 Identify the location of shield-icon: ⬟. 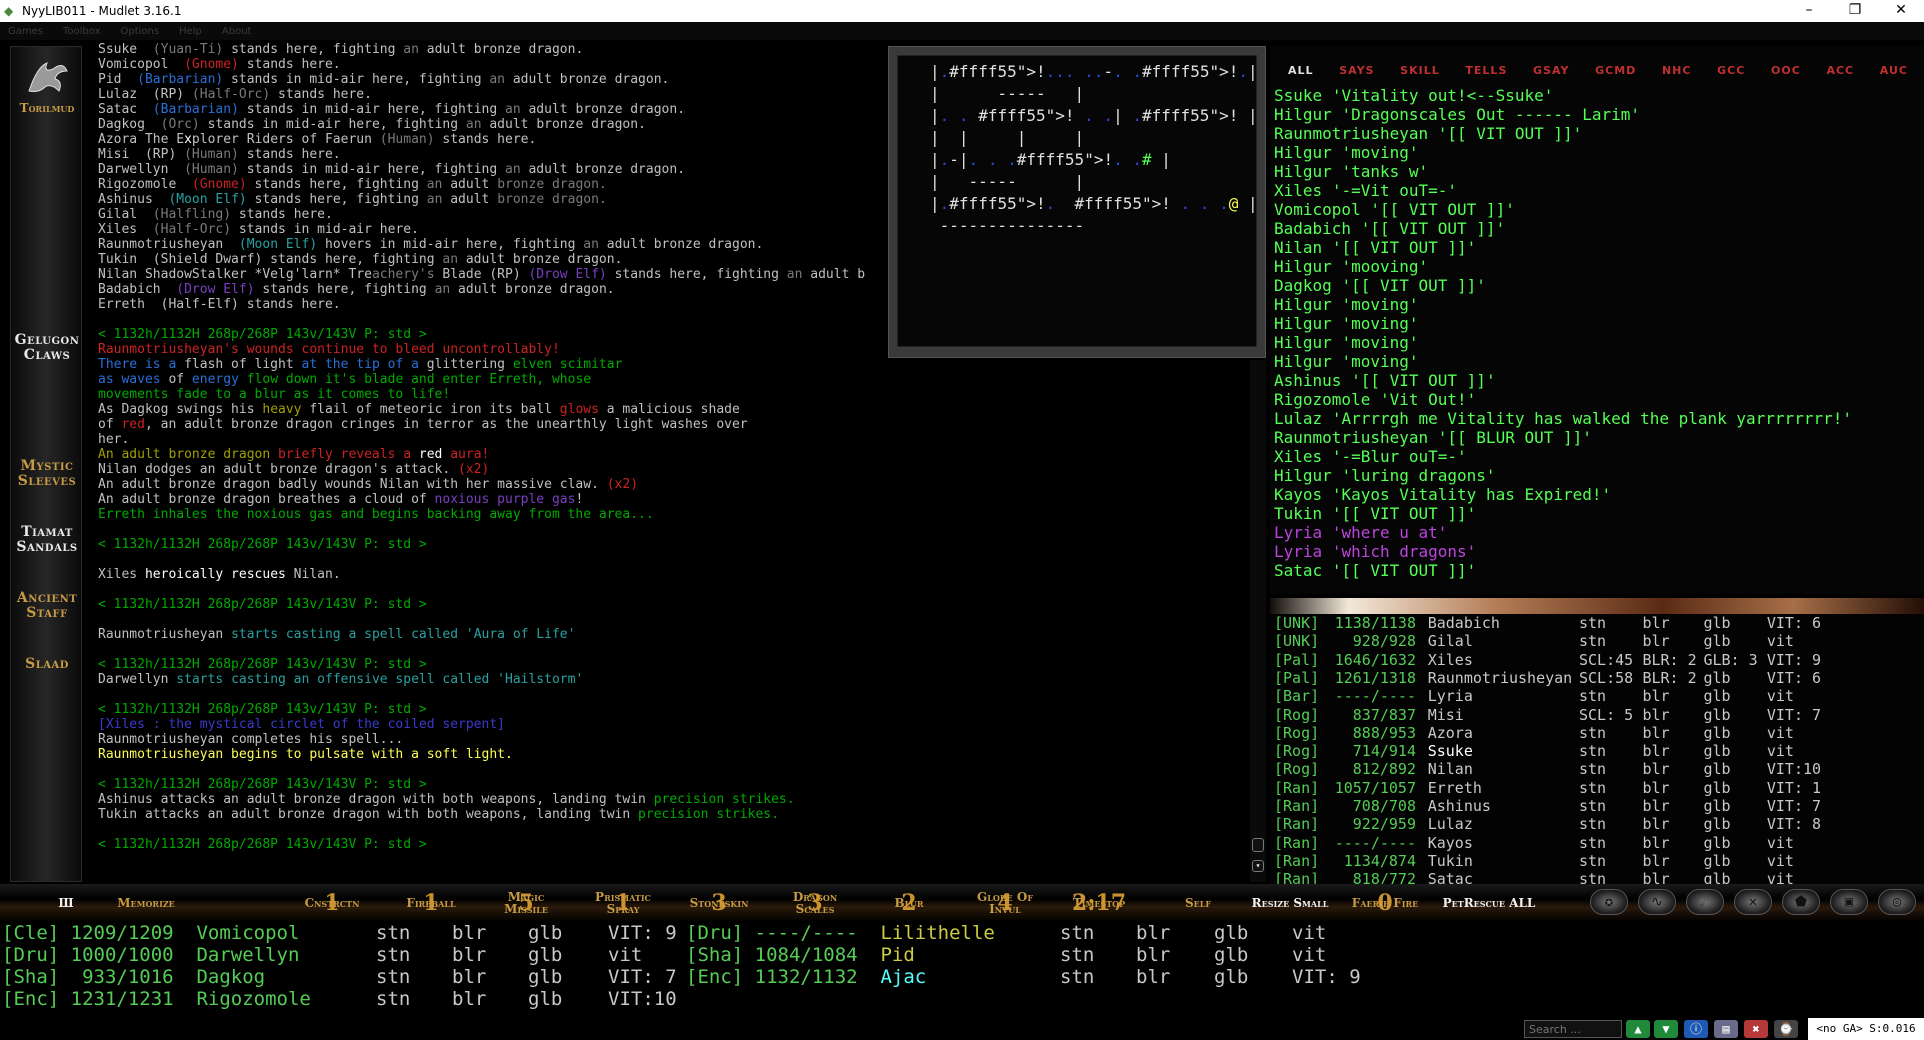
(1801, 902).